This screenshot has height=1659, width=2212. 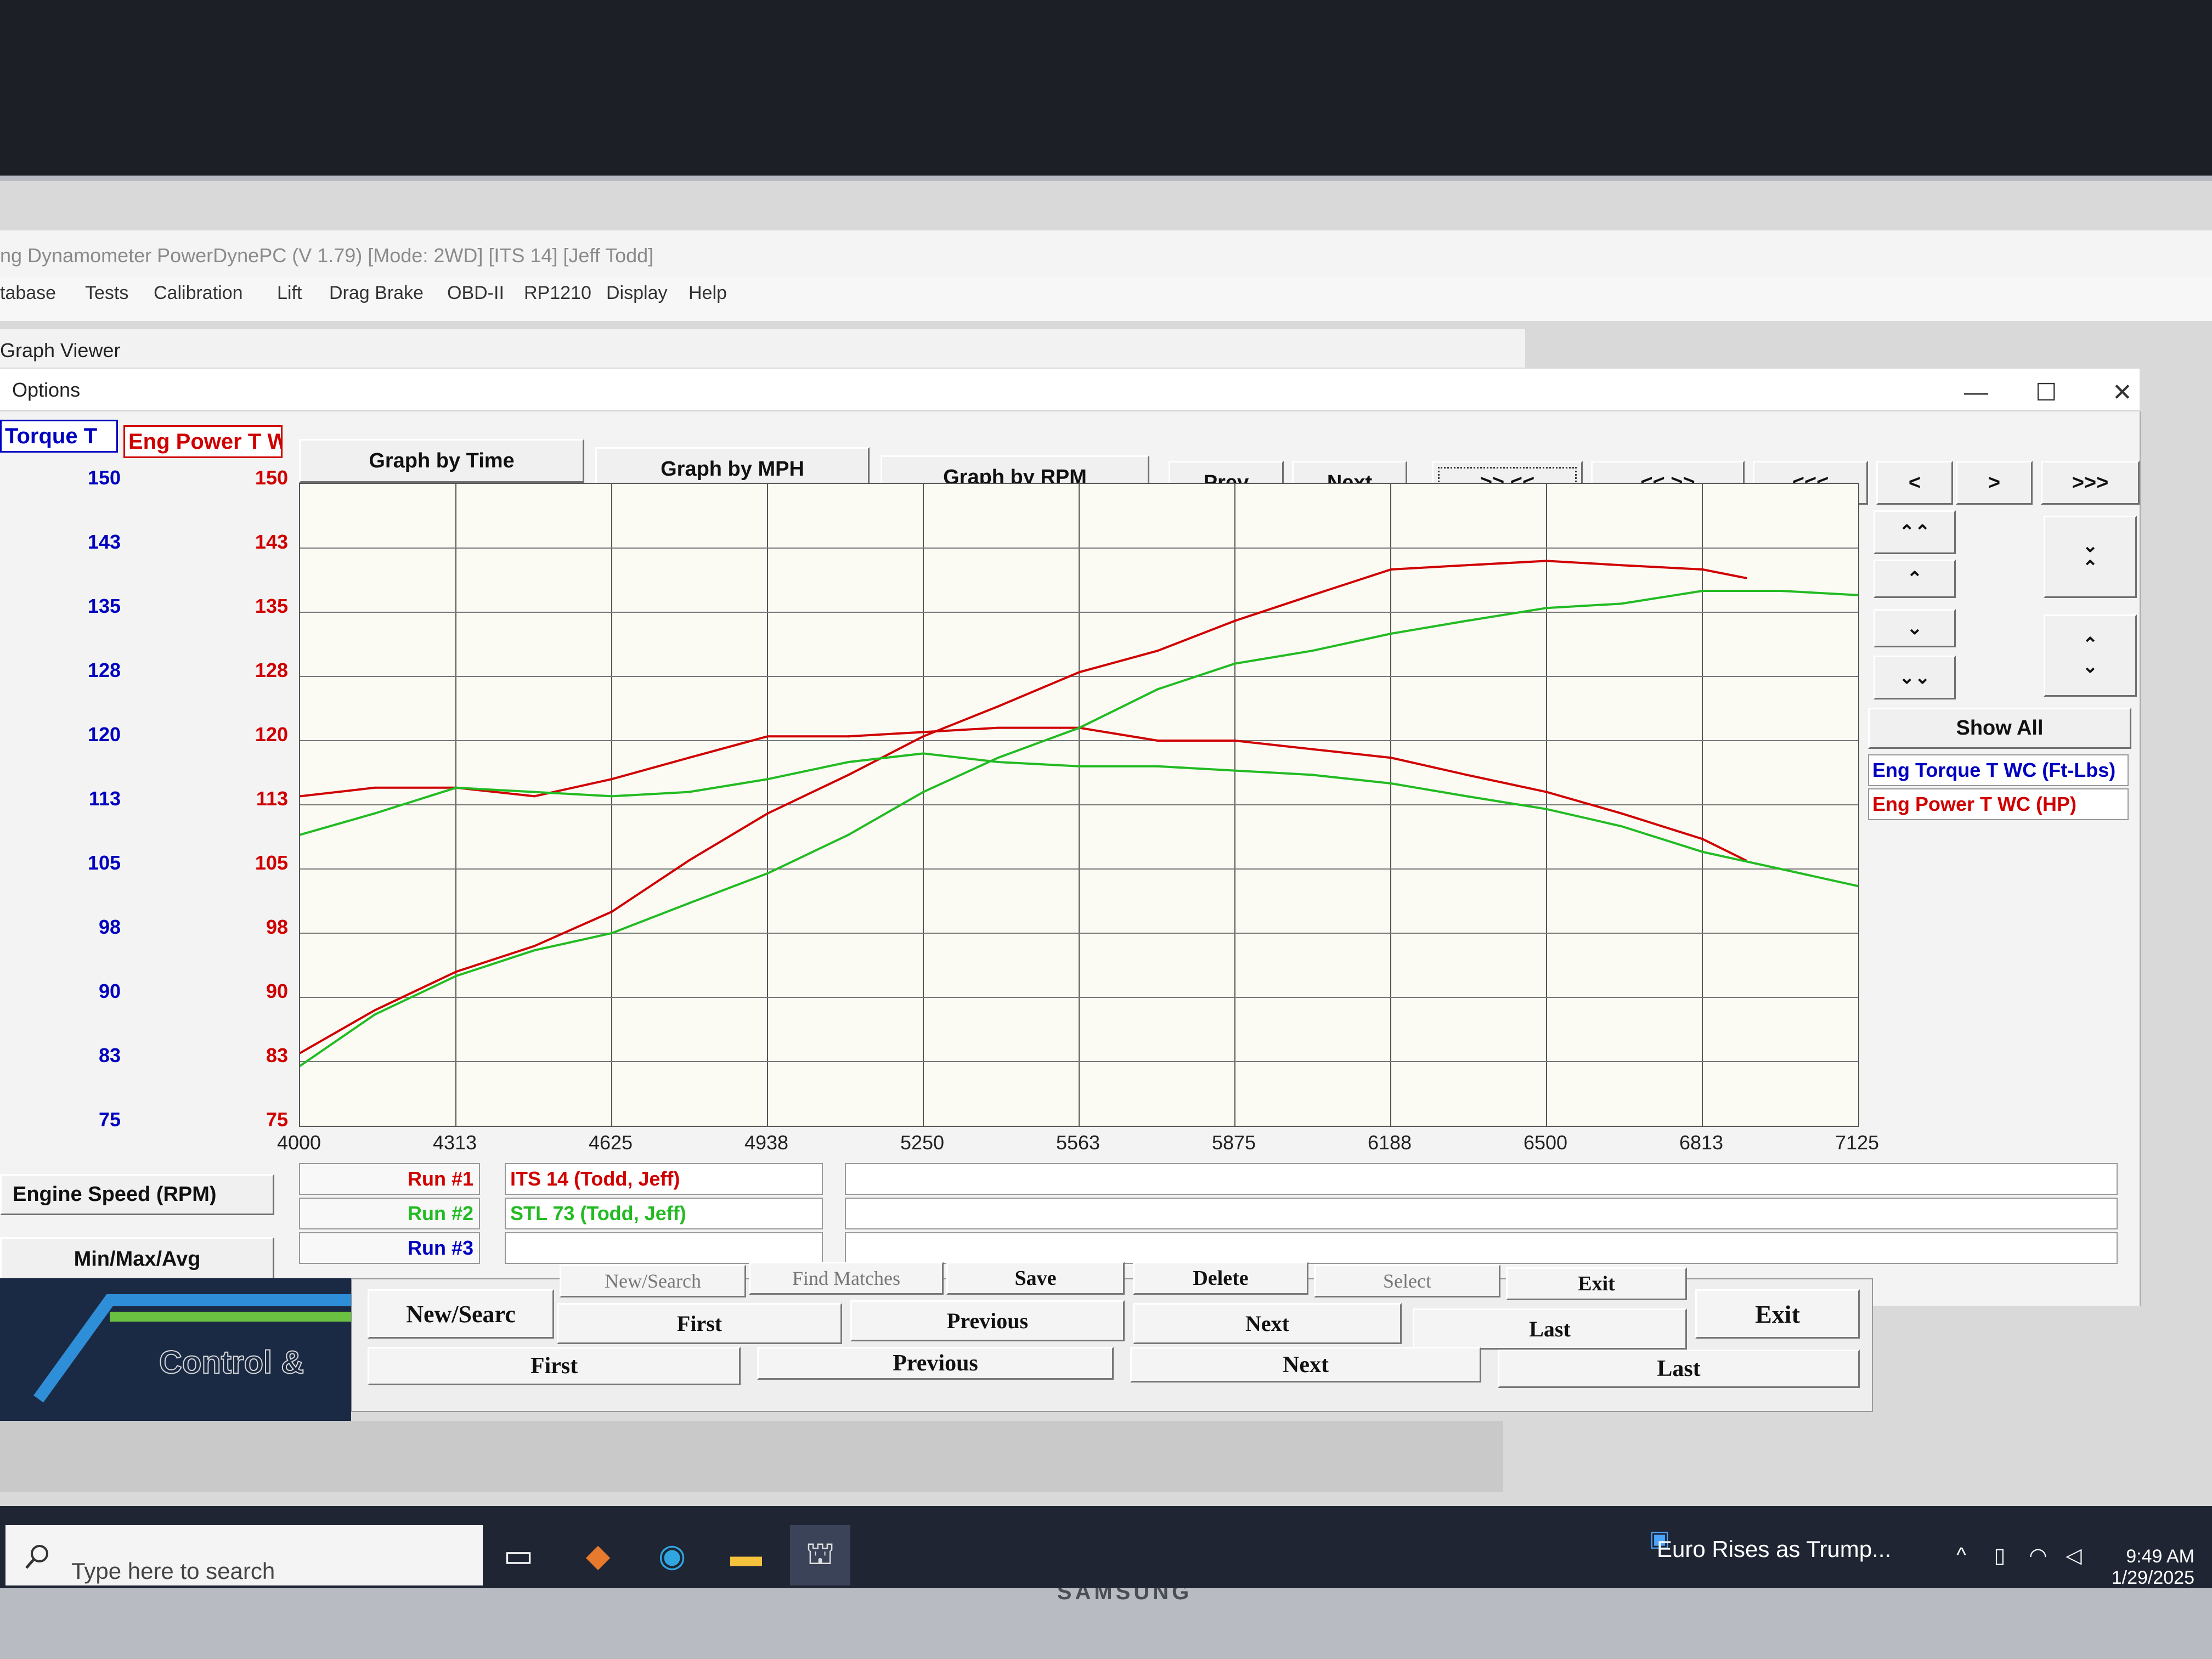 I want to click on y-tick-label-left: 113, so click(x=105, y=799).